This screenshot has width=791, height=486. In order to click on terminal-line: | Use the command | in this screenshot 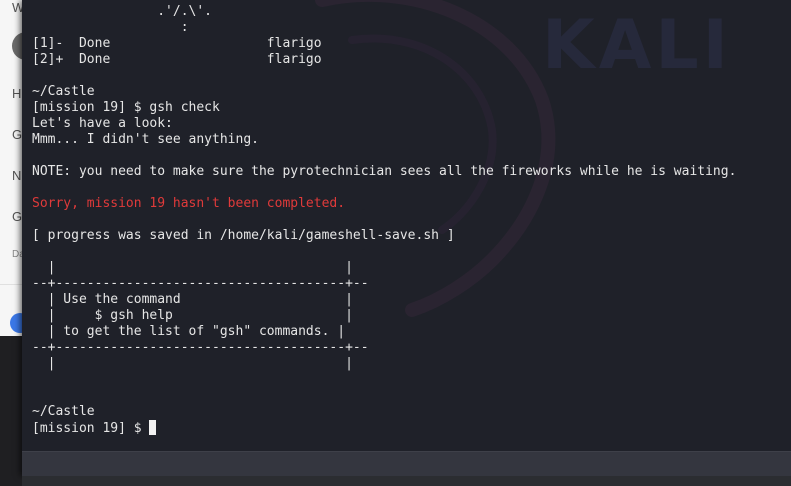, I will do `click(192, 299)`.